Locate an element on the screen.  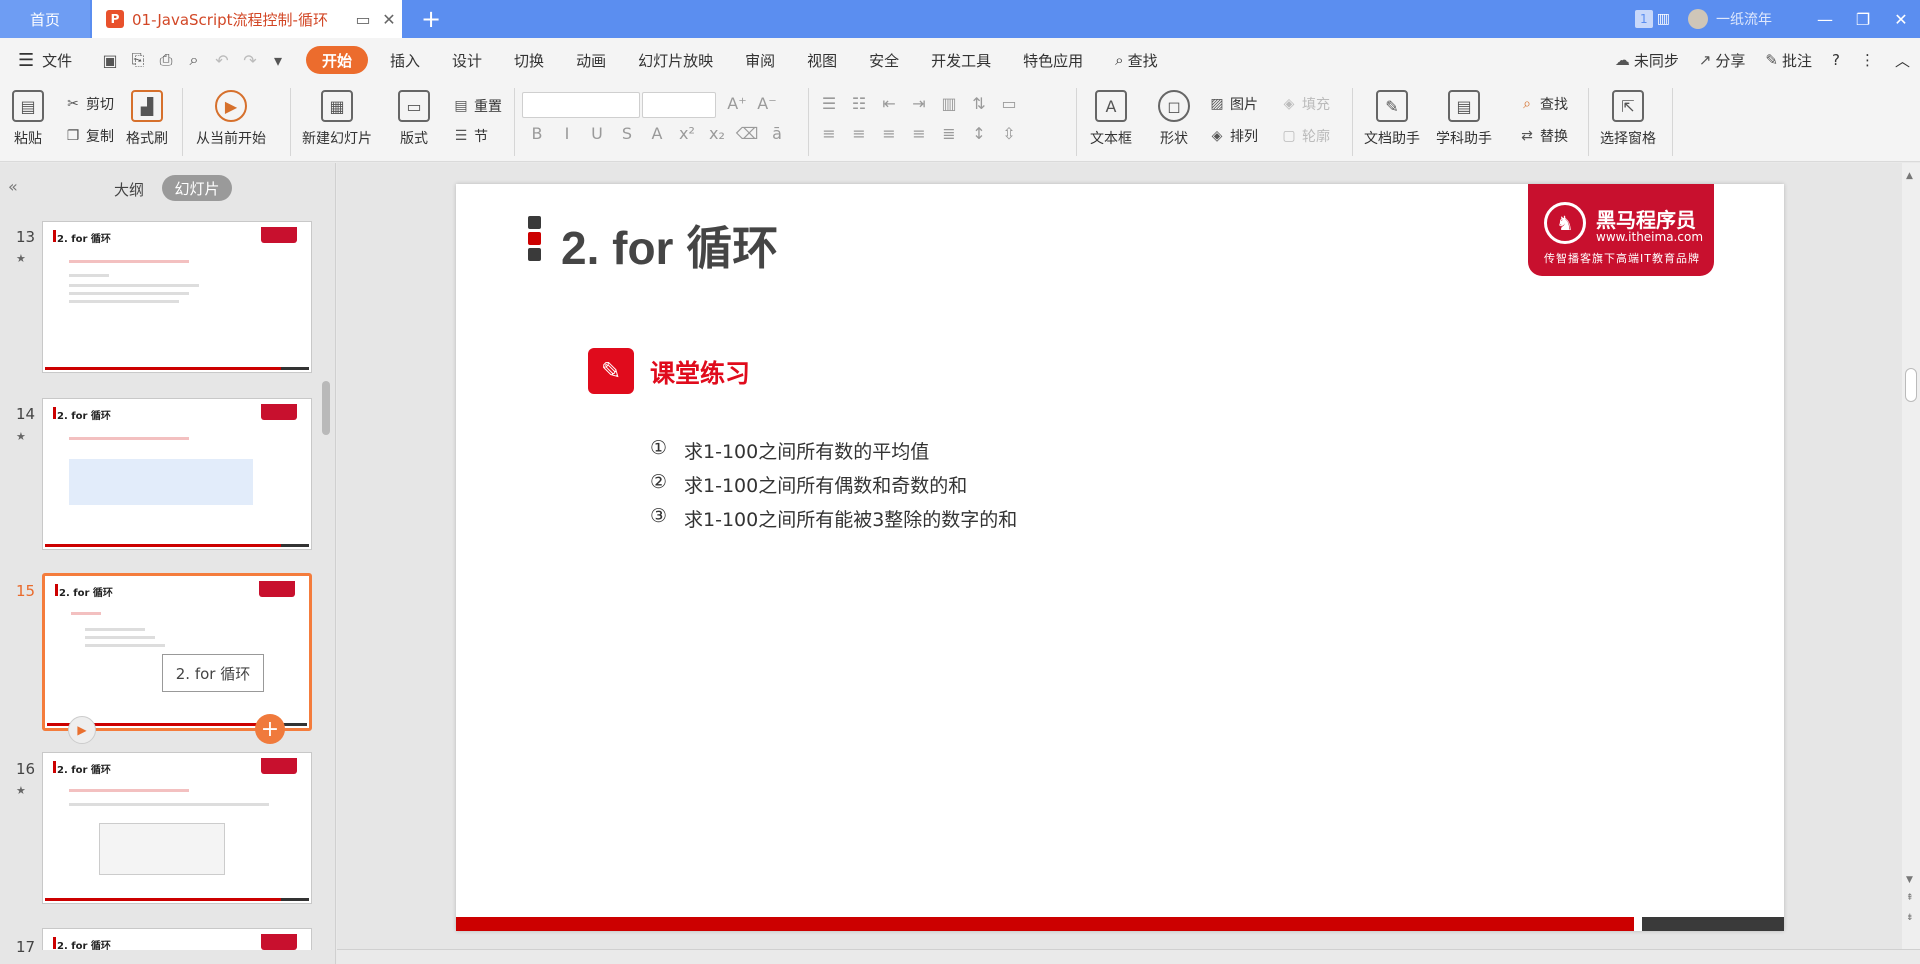
tab-features: 特色应用 is located at coordinates (1053, 60).